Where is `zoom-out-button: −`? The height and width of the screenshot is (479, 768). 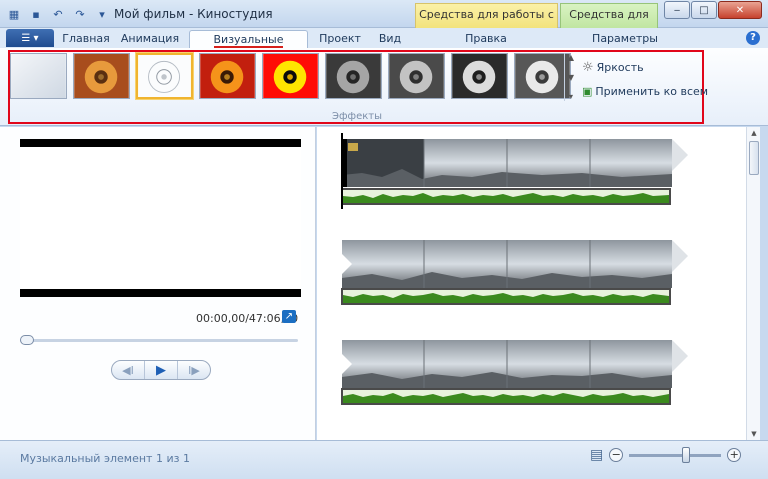
zoom-out-button: − is located at coordinates (616, 455).